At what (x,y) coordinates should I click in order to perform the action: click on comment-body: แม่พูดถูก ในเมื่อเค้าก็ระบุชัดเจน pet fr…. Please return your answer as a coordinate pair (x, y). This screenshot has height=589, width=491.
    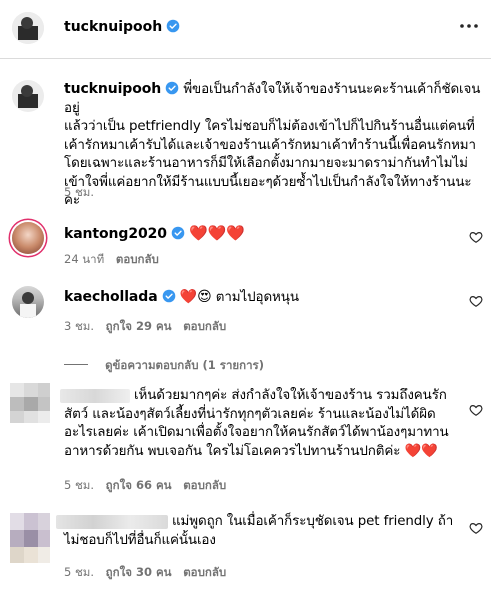
    Looking at the image, I should click on (269, 531).